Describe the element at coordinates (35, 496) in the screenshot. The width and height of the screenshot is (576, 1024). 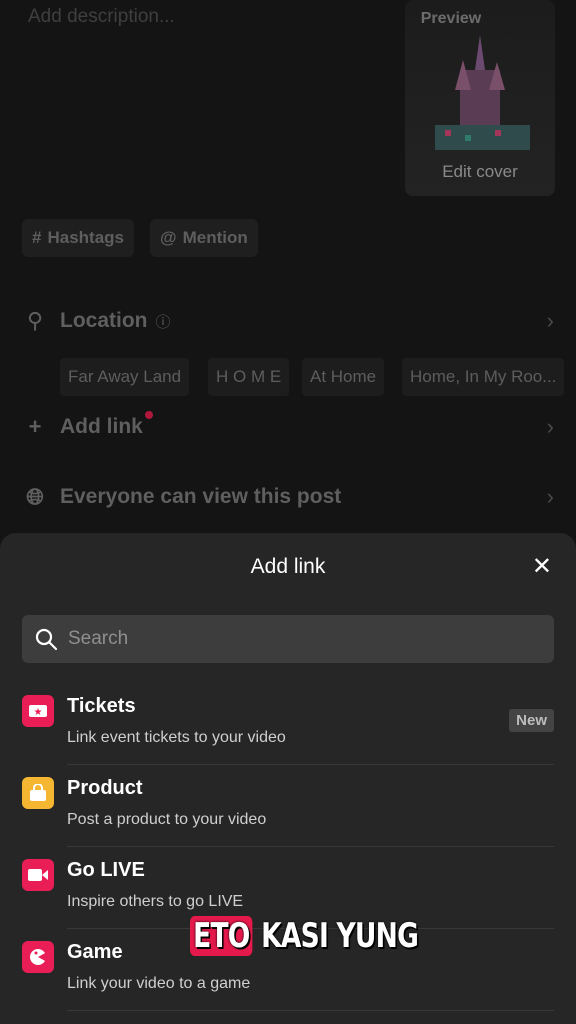
I see `globe-icon: 🌐︎` at that location.